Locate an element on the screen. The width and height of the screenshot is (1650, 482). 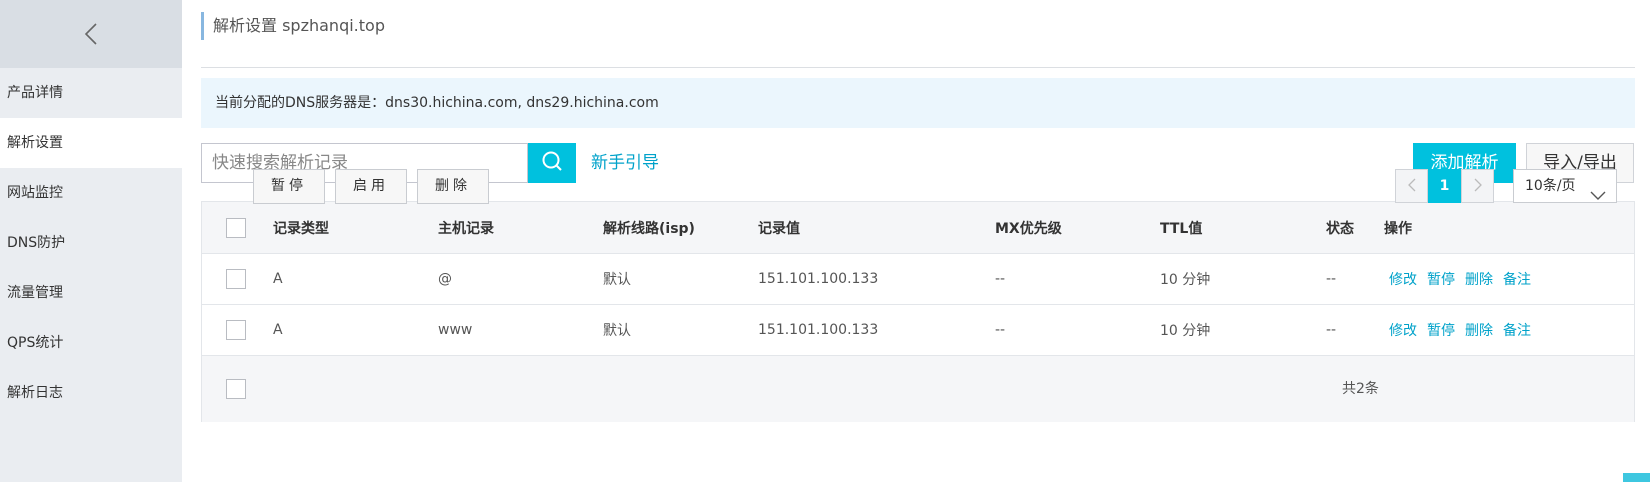
column-header-value: 记录值 is located at coordinates (779, 228).